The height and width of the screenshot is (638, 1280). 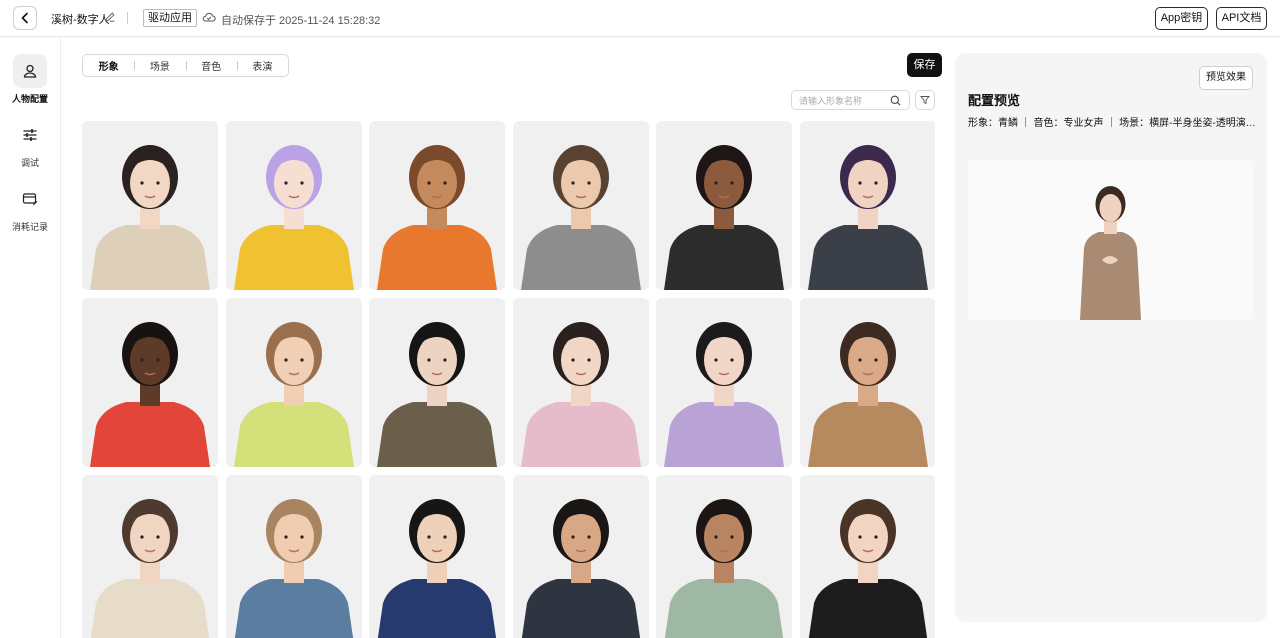 What do you see at coordinates (108, 65) in the screenshot?
I see `tab-appearance: 形象` at bounding box center [108, 65].